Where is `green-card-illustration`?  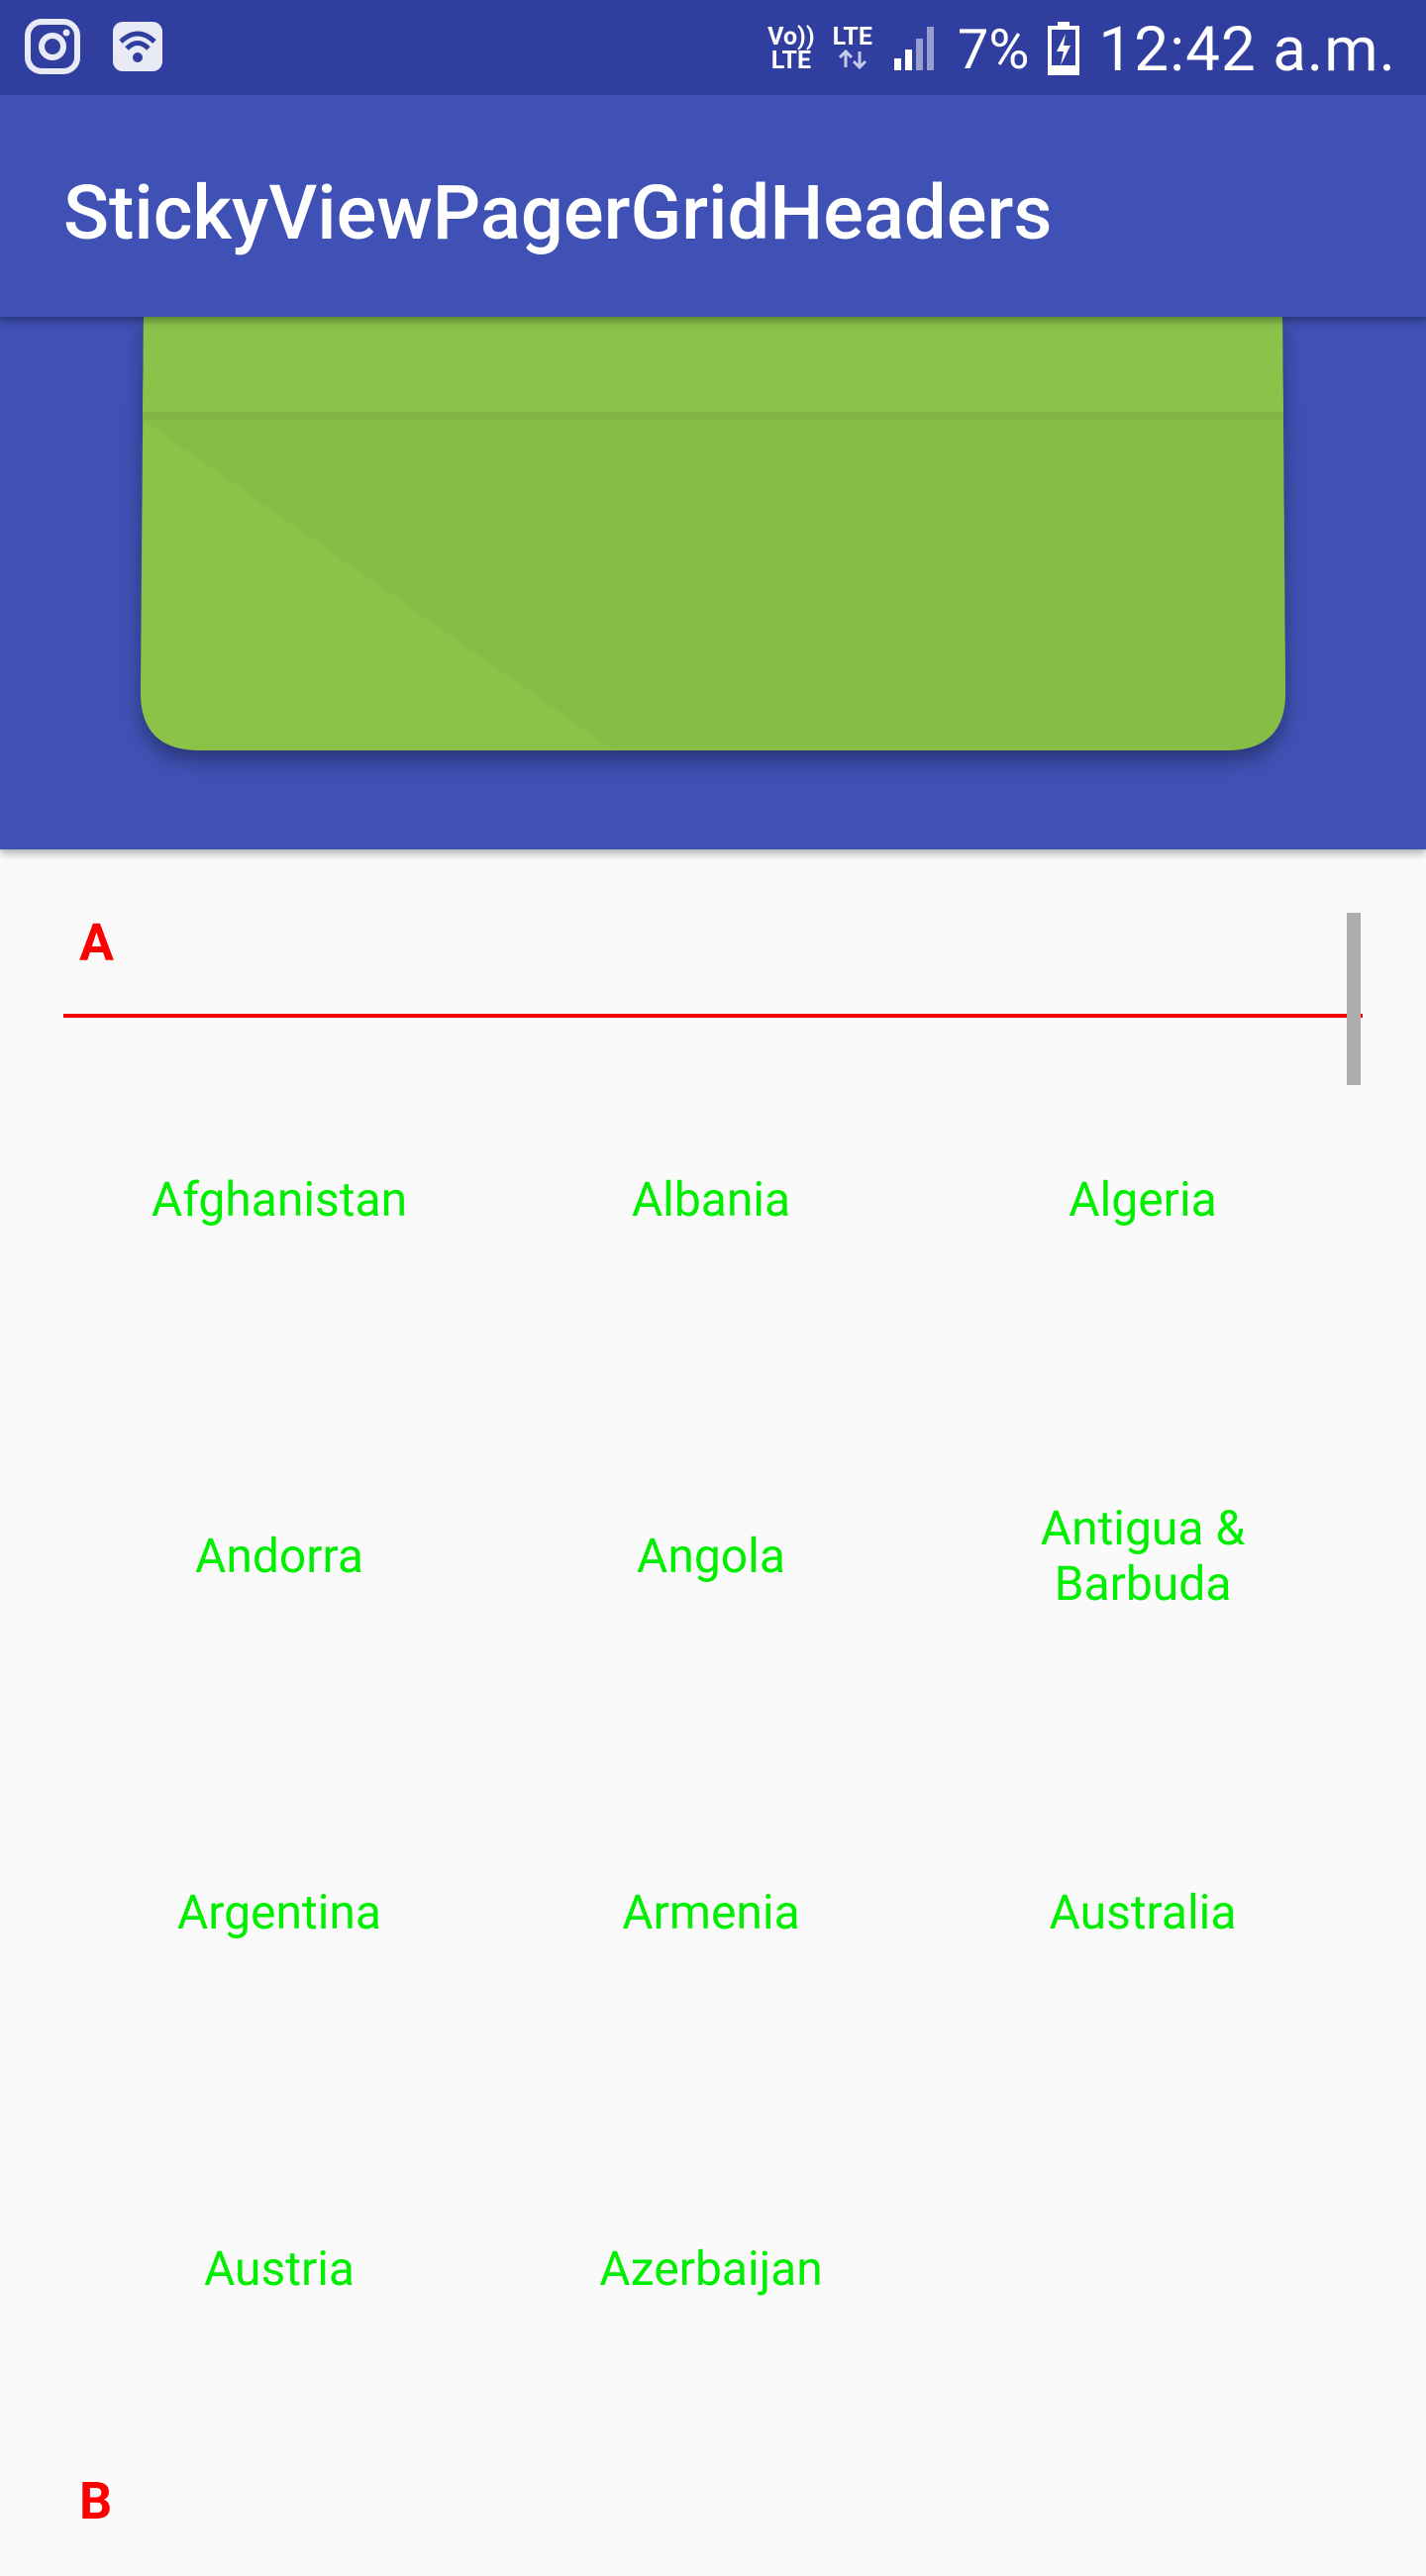 green-card-illustration is located at coordinates (713, 533).